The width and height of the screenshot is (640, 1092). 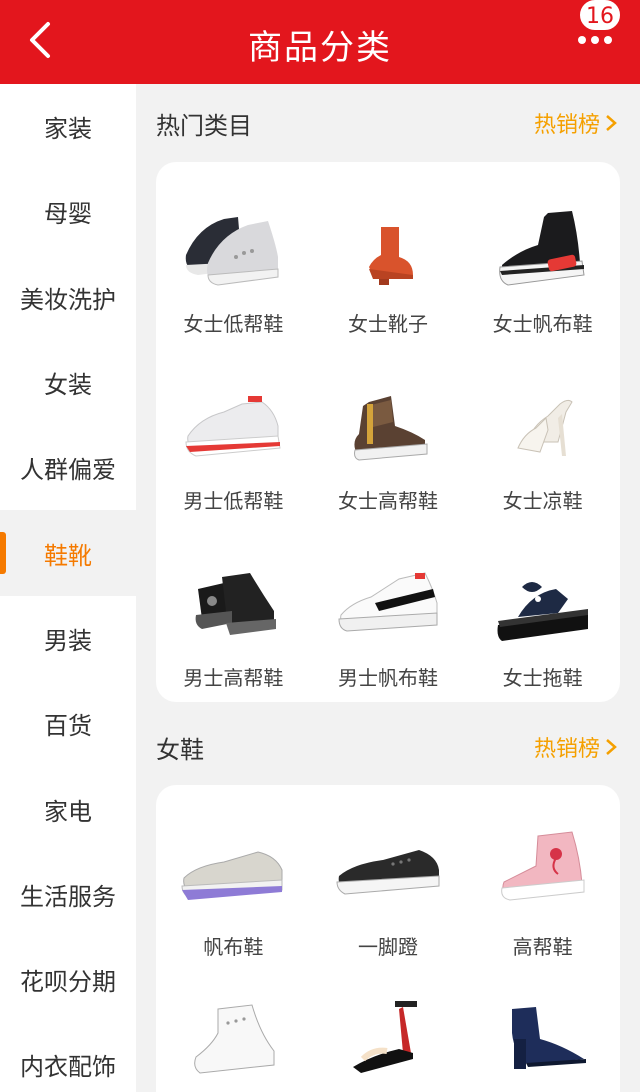 What do you see at coordinates (68, 297) in the screenshot?
I see `sidebar-item: 美妆洗护` at bounding box center [68, 297].